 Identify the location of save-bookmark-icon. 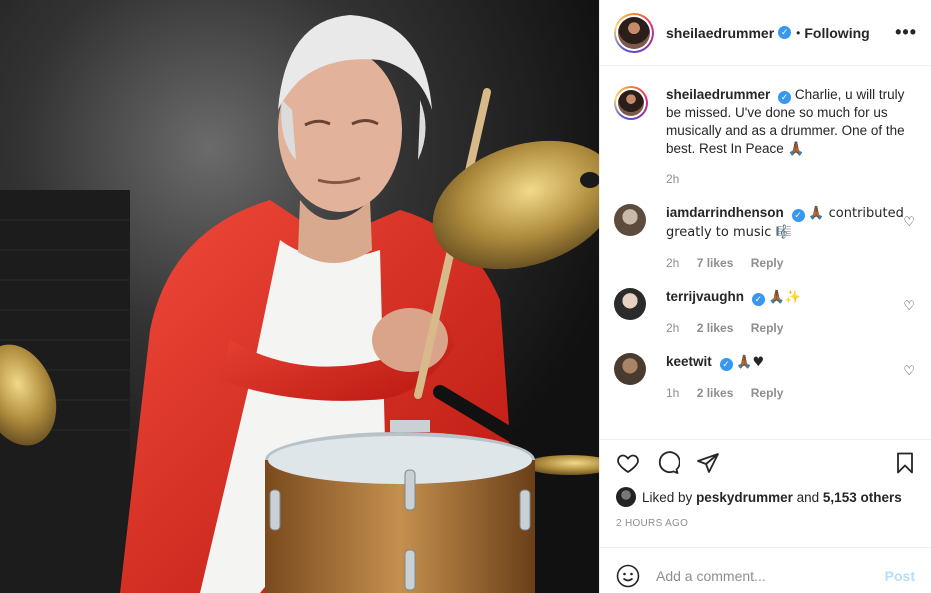
(905, 463).